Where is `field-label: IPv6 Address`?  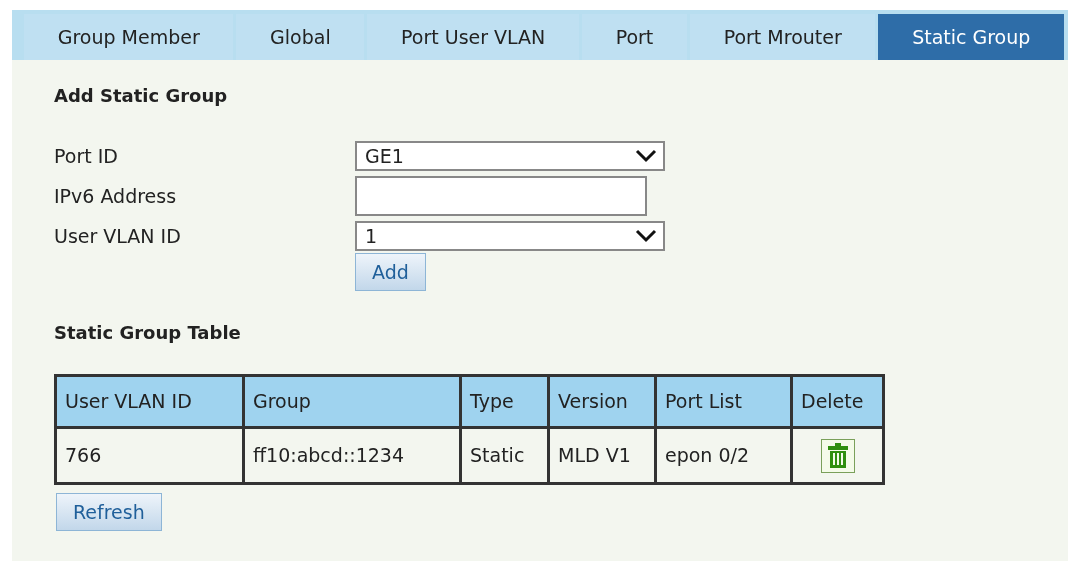 field-label: IPv6 Address is located at coordinates (116, 196).